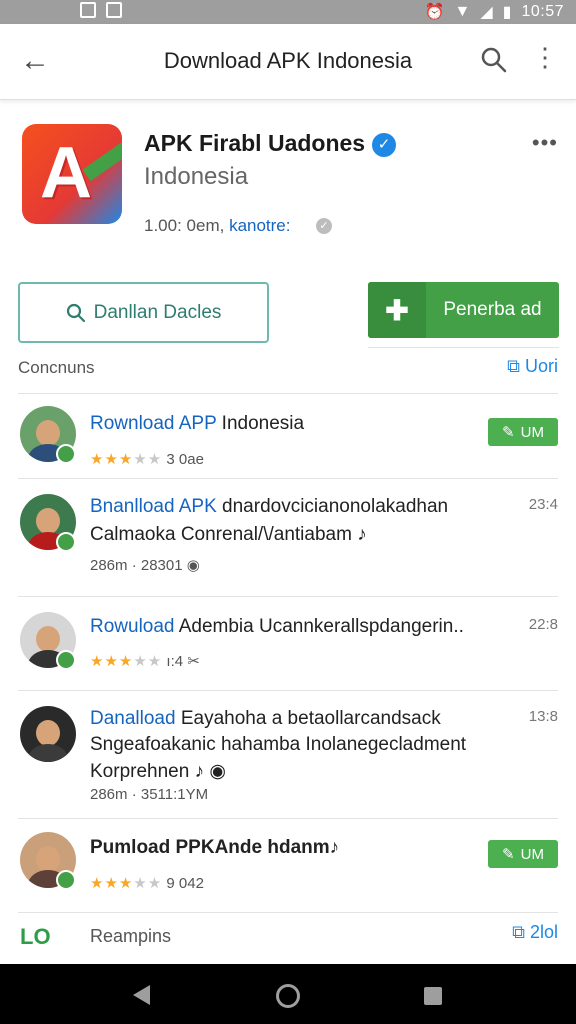  What do you see at coordinates (433, 996) in the screenshot?
I see `nav-recents-icon` at bounding box center [433, 996].